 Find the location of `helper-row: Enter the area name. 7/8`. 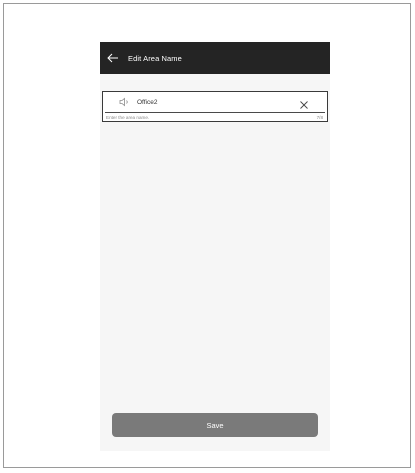

helper-row: Enter the area name. 7/8 is located at coordinates (215, 117).